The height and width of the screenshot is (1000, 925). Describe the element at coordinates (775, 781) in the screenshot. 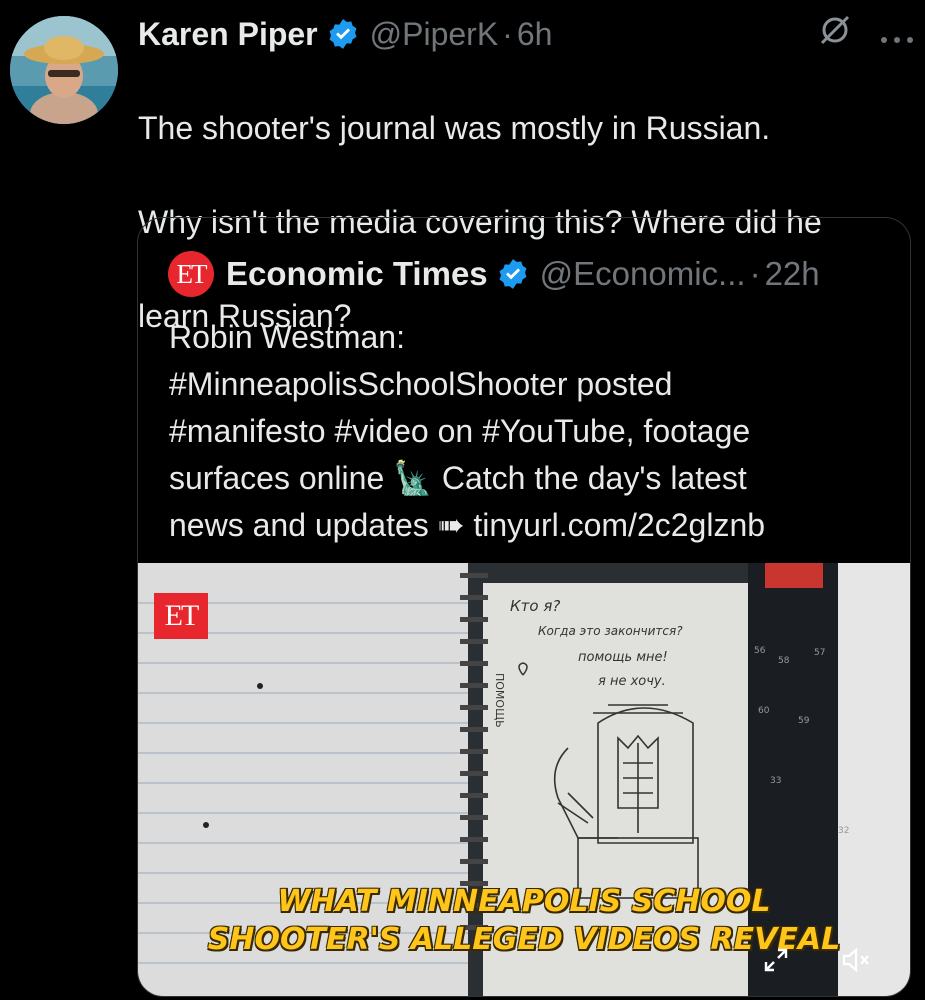

I see `svg-text: 33` at that location.